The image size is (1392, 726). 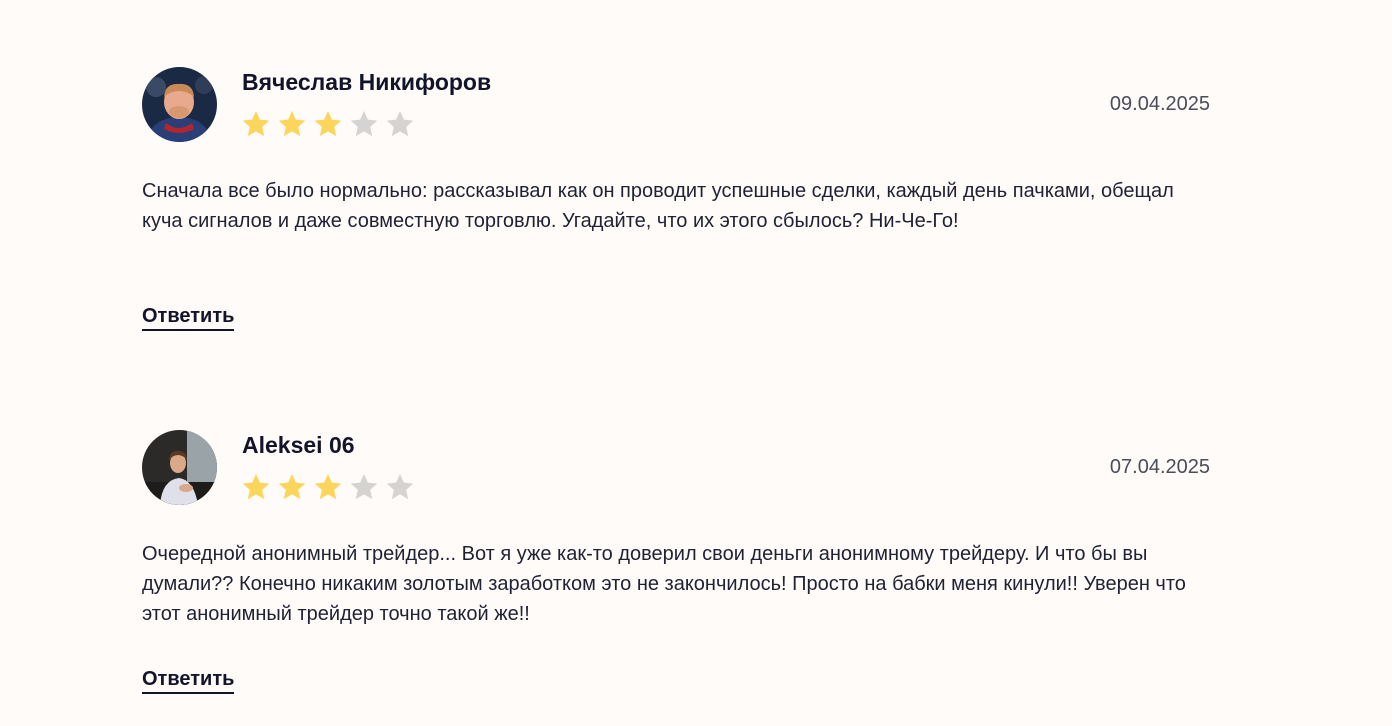 What do you see at coordinates (1159, 104) in the screenshot?
I see `review-date: 09.04.2025` at bounding box center [1159, 104].